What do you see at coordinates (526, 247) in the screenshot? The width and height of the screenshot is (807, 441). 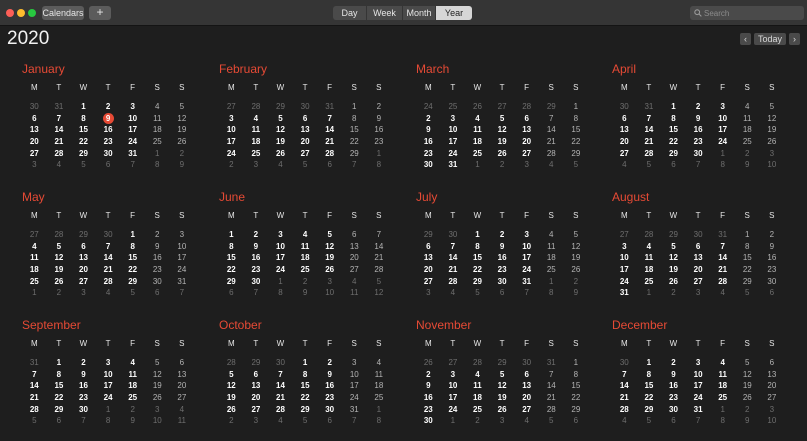 I see `day-cell: 10` at bounding box center [526, 247].